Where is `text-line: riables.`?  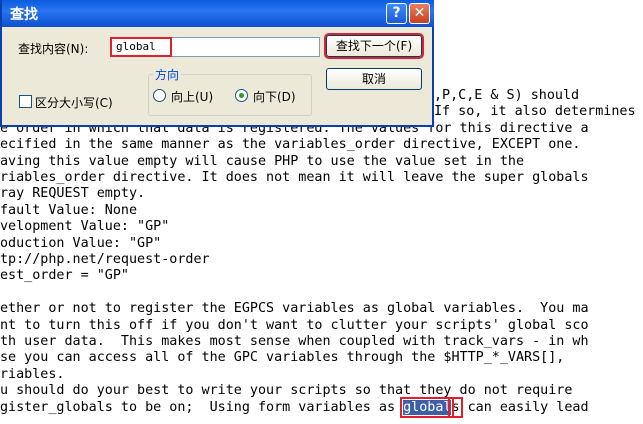
text-line: riables. is located at coordinates (32, 374).